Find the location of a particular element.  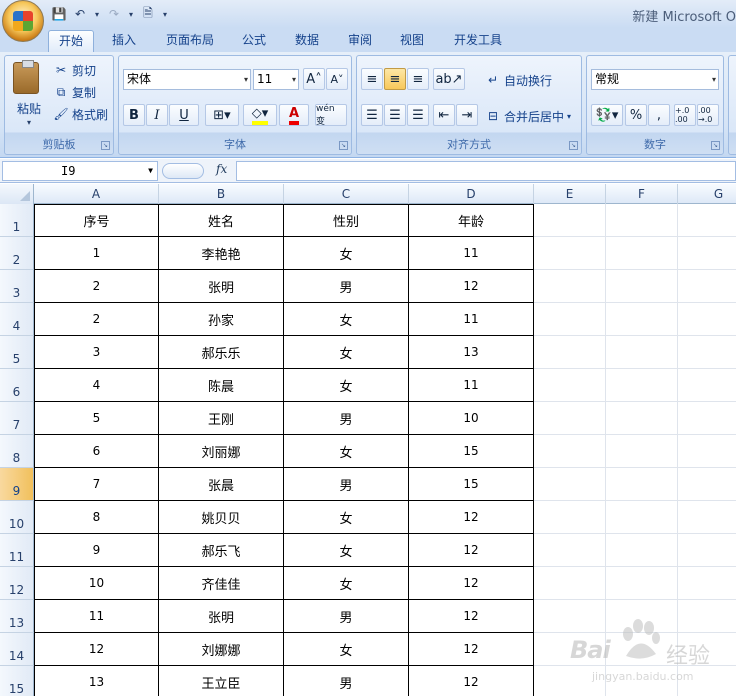

shrink-font-button: A˅ is located at coordinates (337, 79).